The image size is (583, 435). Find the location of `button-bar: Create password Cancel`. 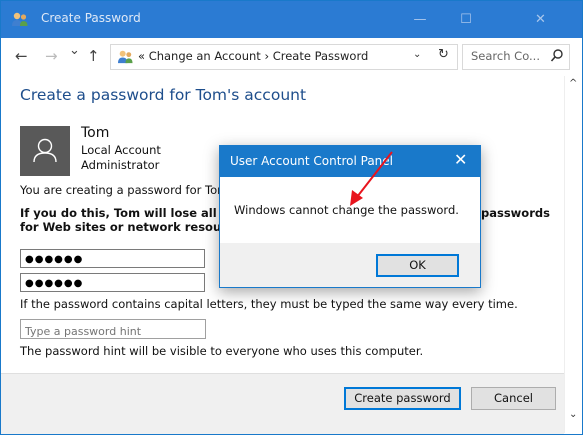

button-bar: Create password Cancel is located at coordinates (282, 403).